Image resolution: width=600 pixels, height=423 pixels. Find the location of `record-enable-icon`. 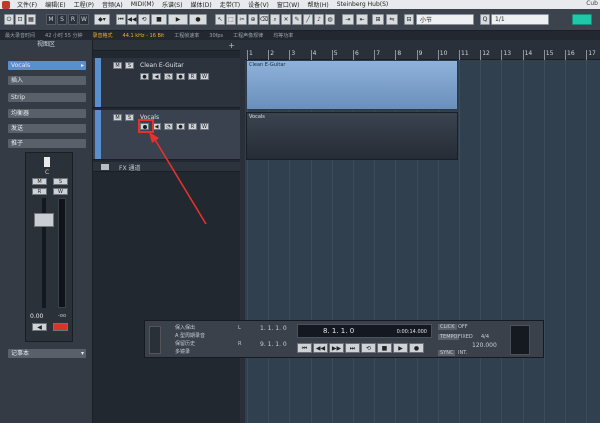

record-enable-icon is located at coordinates (60, 327).